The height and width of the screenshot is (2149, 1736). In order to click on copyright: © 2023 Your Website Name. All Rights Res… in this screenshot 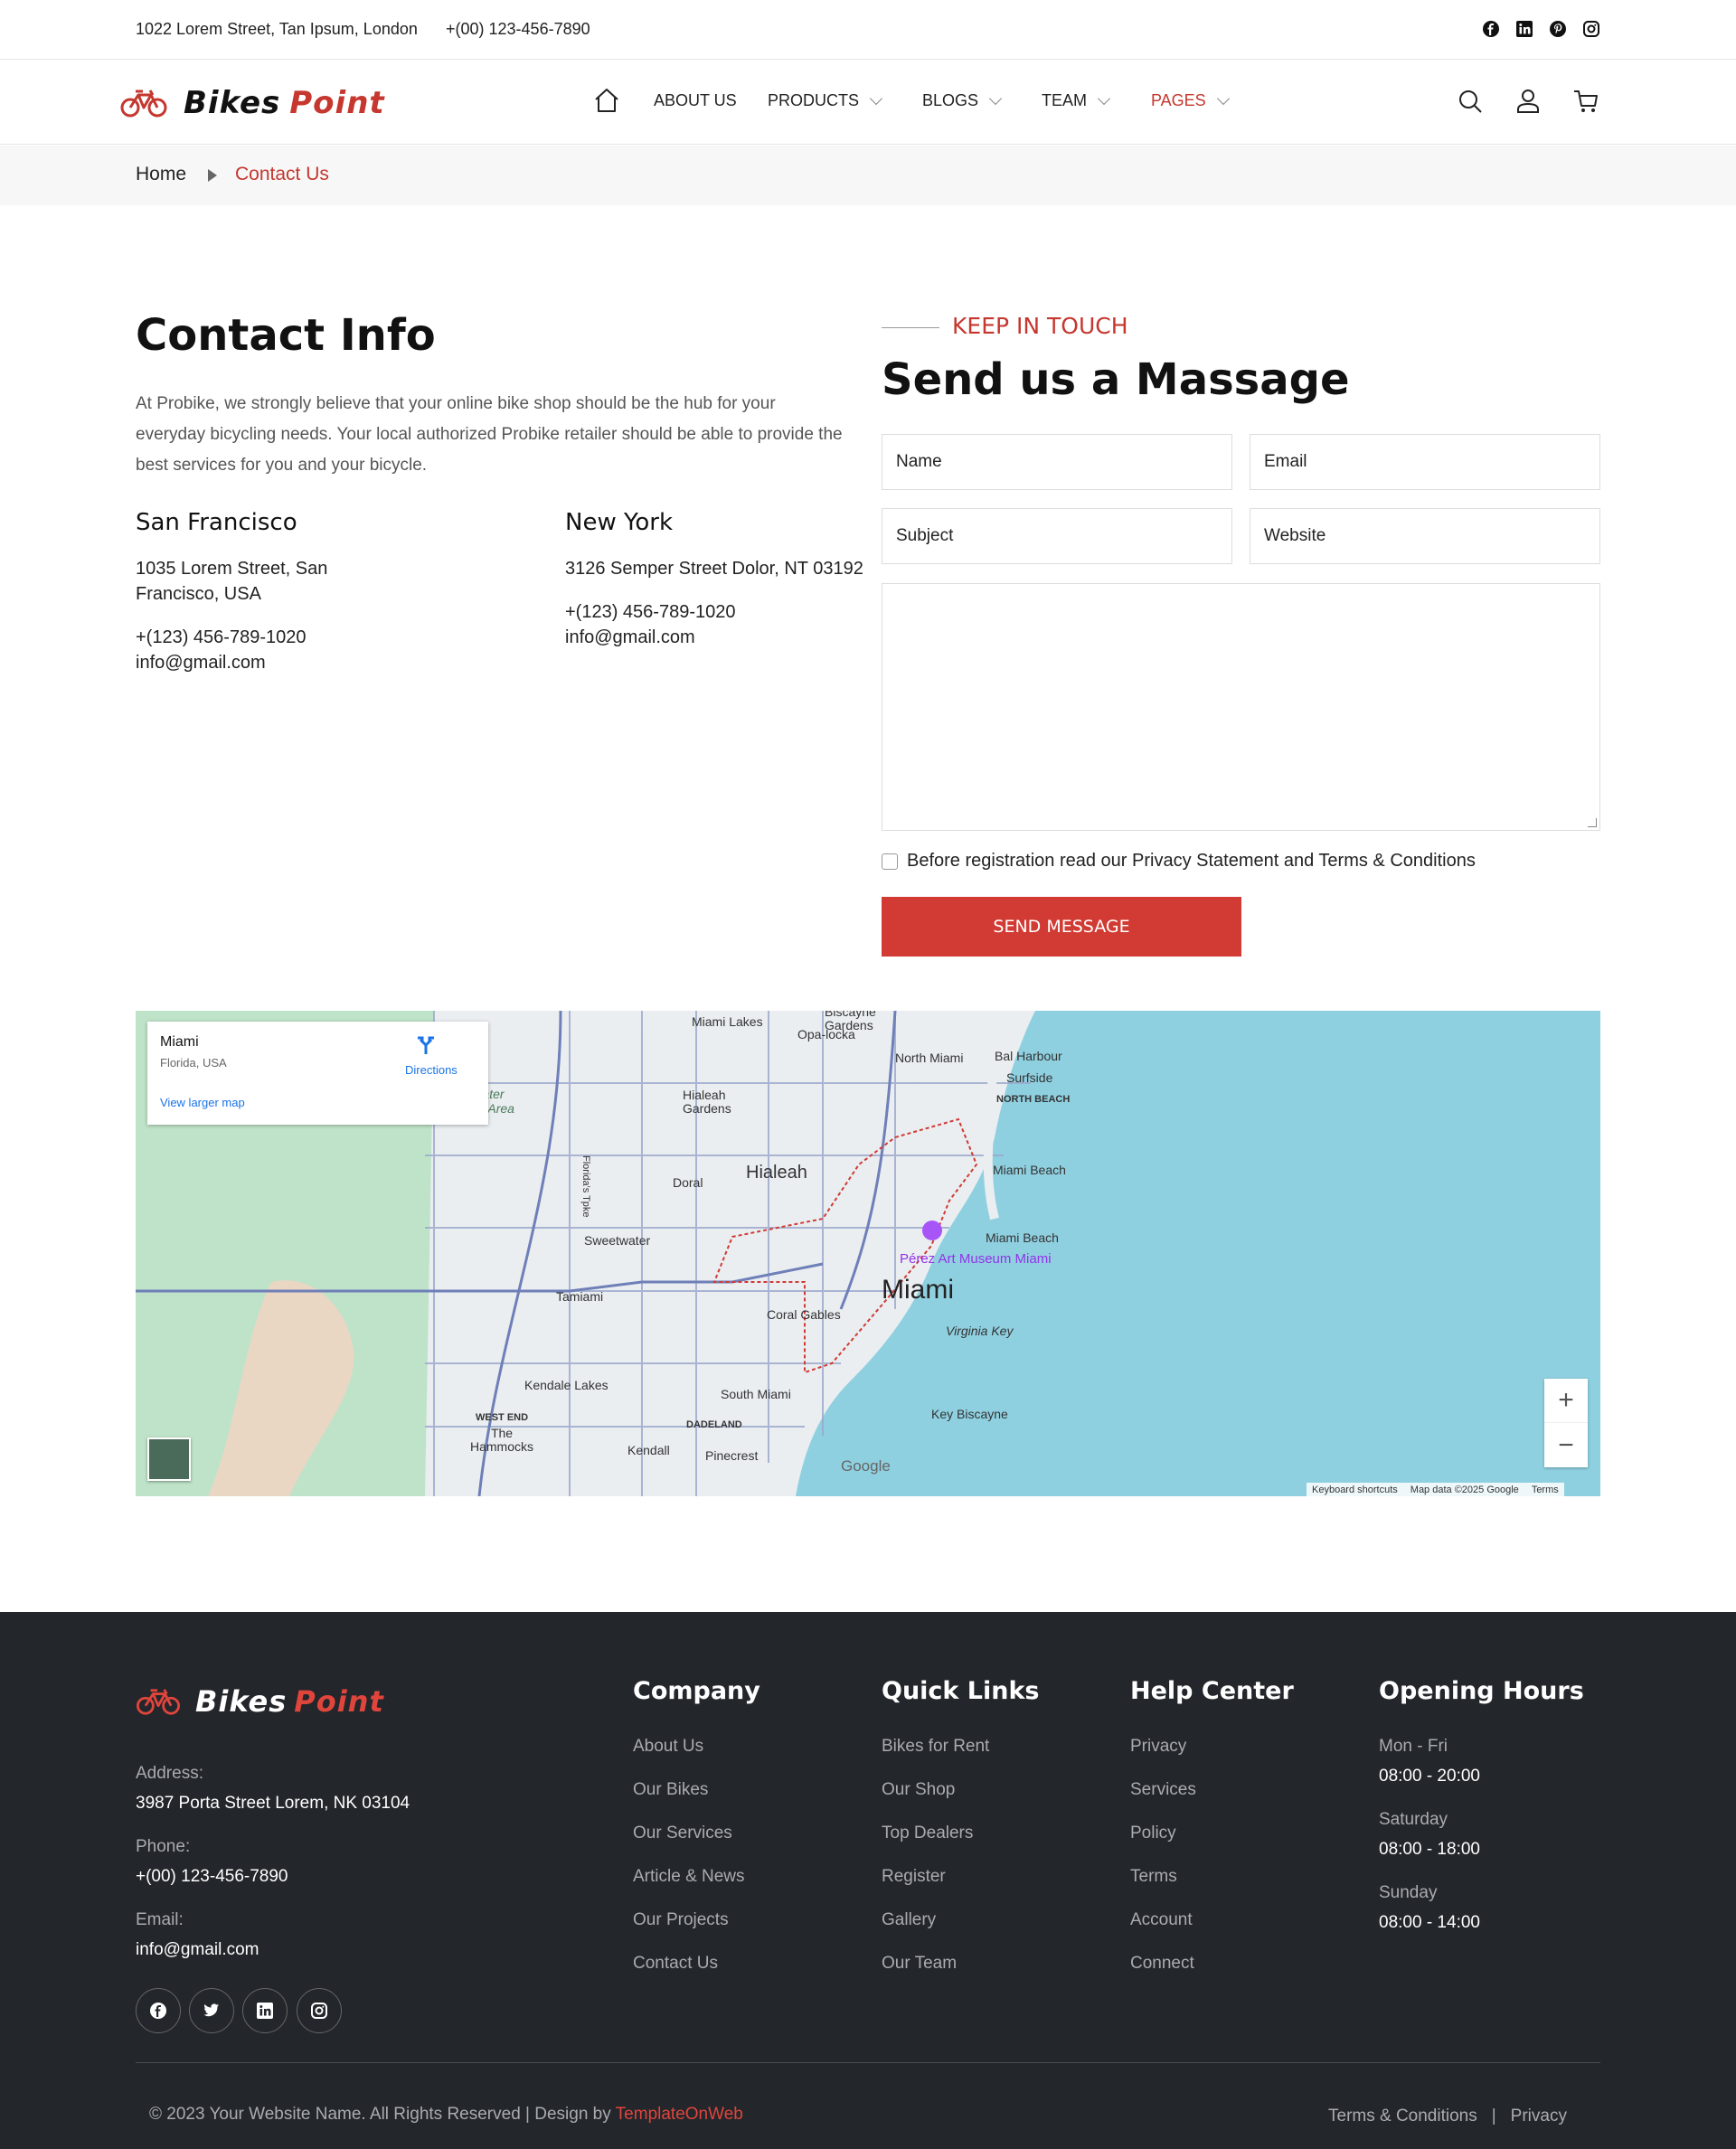, I will do `click(446, 2115)`.